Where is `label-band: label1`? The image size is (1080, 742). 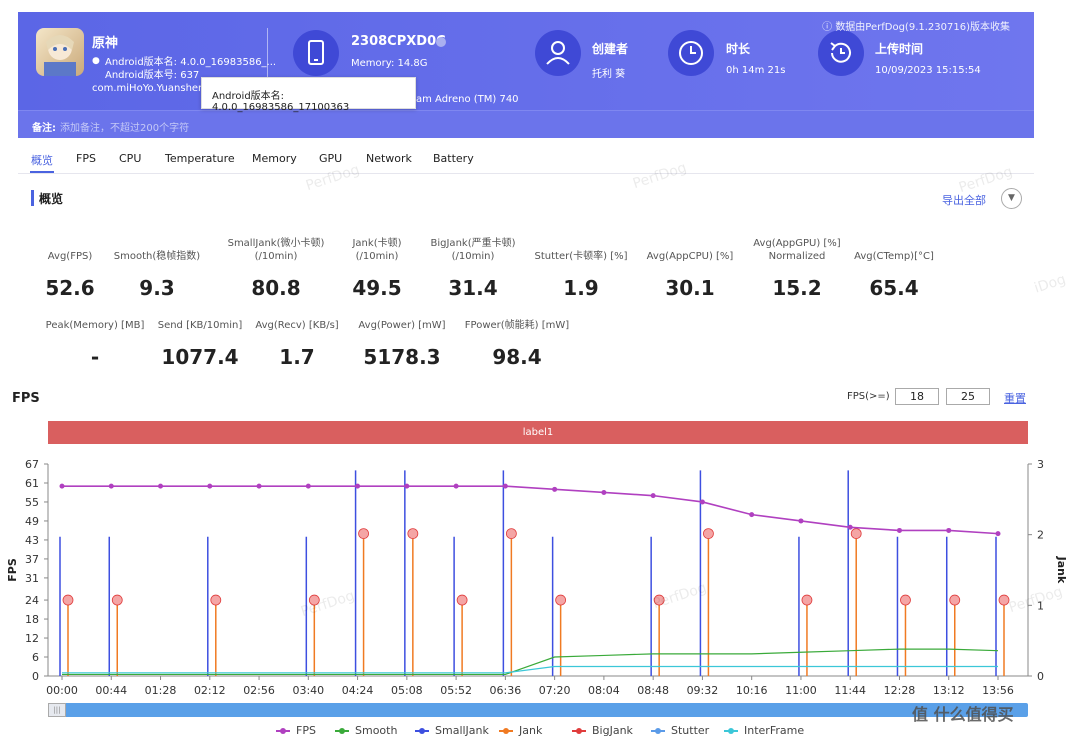 label-band: label1 is located at coordinates (538, 432).